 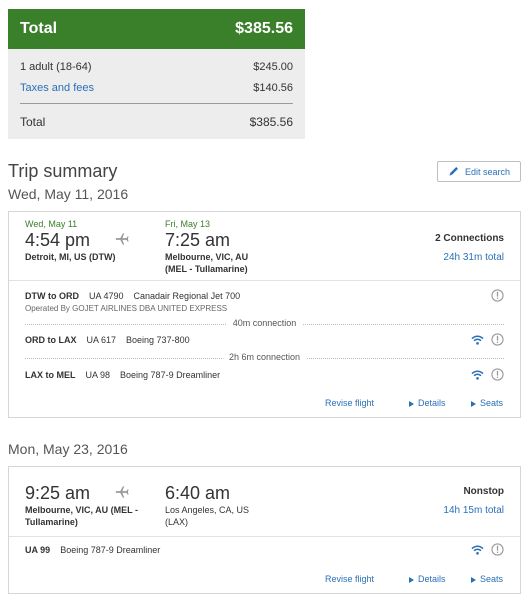 I want to click on segment-flight-number: UA 617, so click(x=101, y=340).